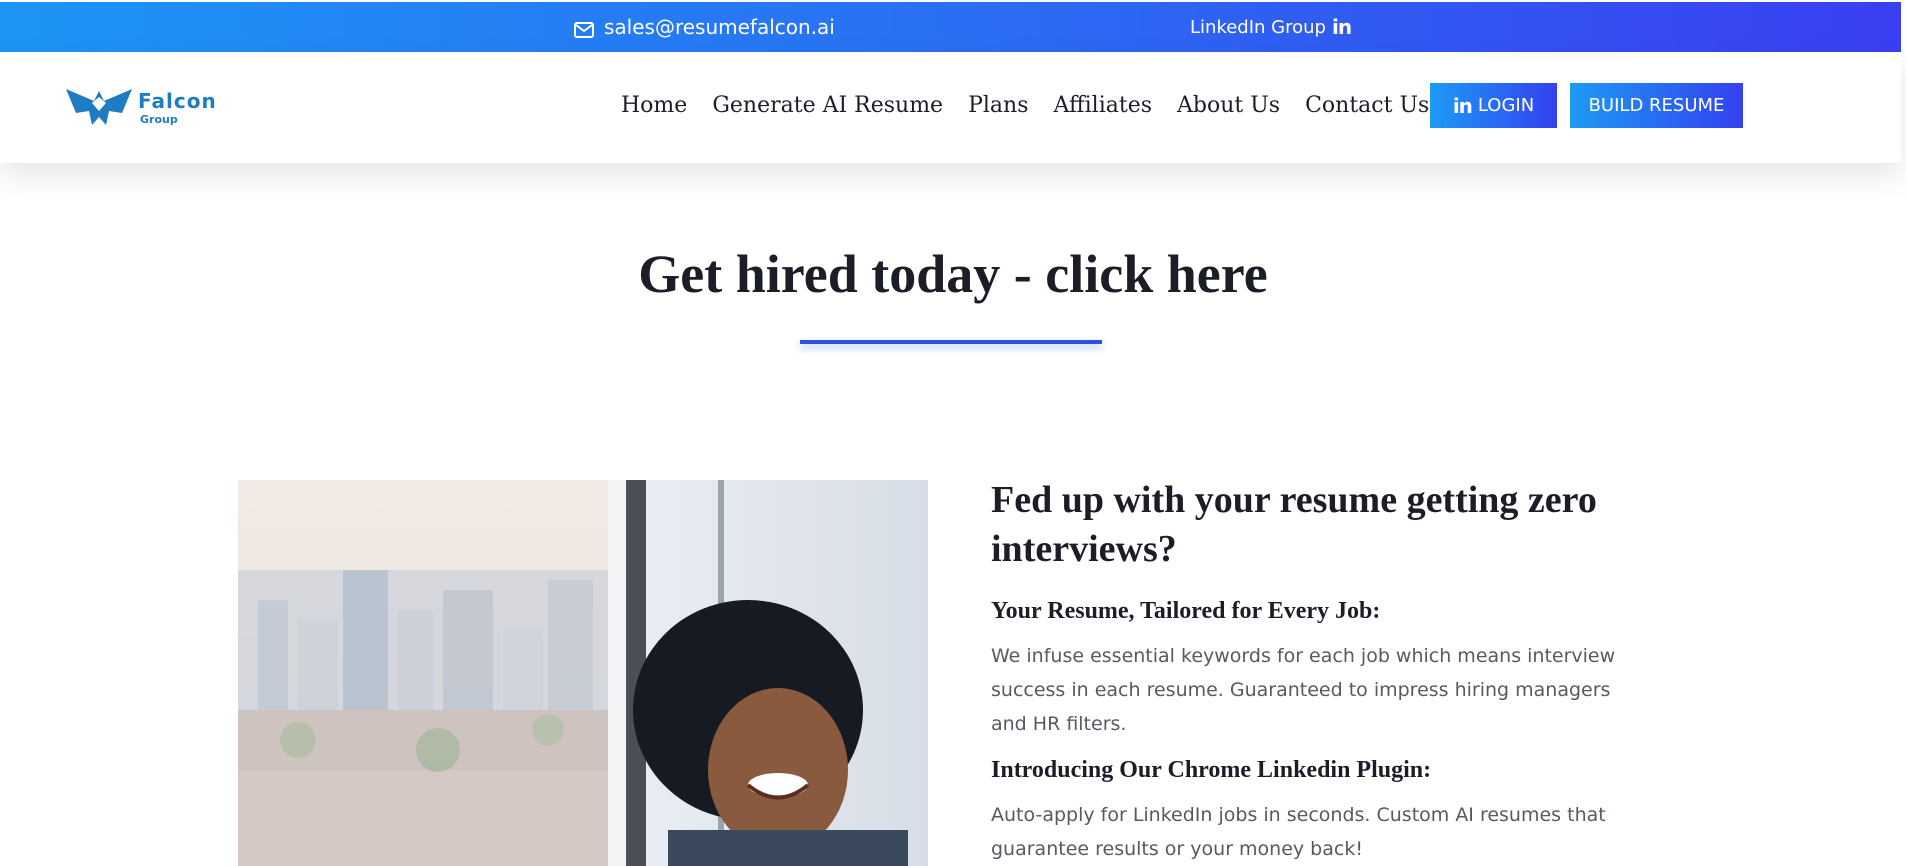  Describe the element at coordinates (951, 342) in the screenshot. I see `hero-underline` at that location.